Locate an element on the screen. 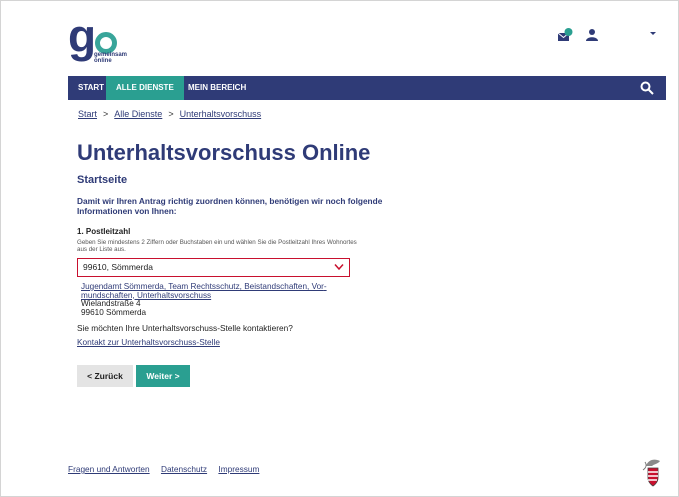 The image size is (679, 497). search-icon is located at coordinates (647, 88).